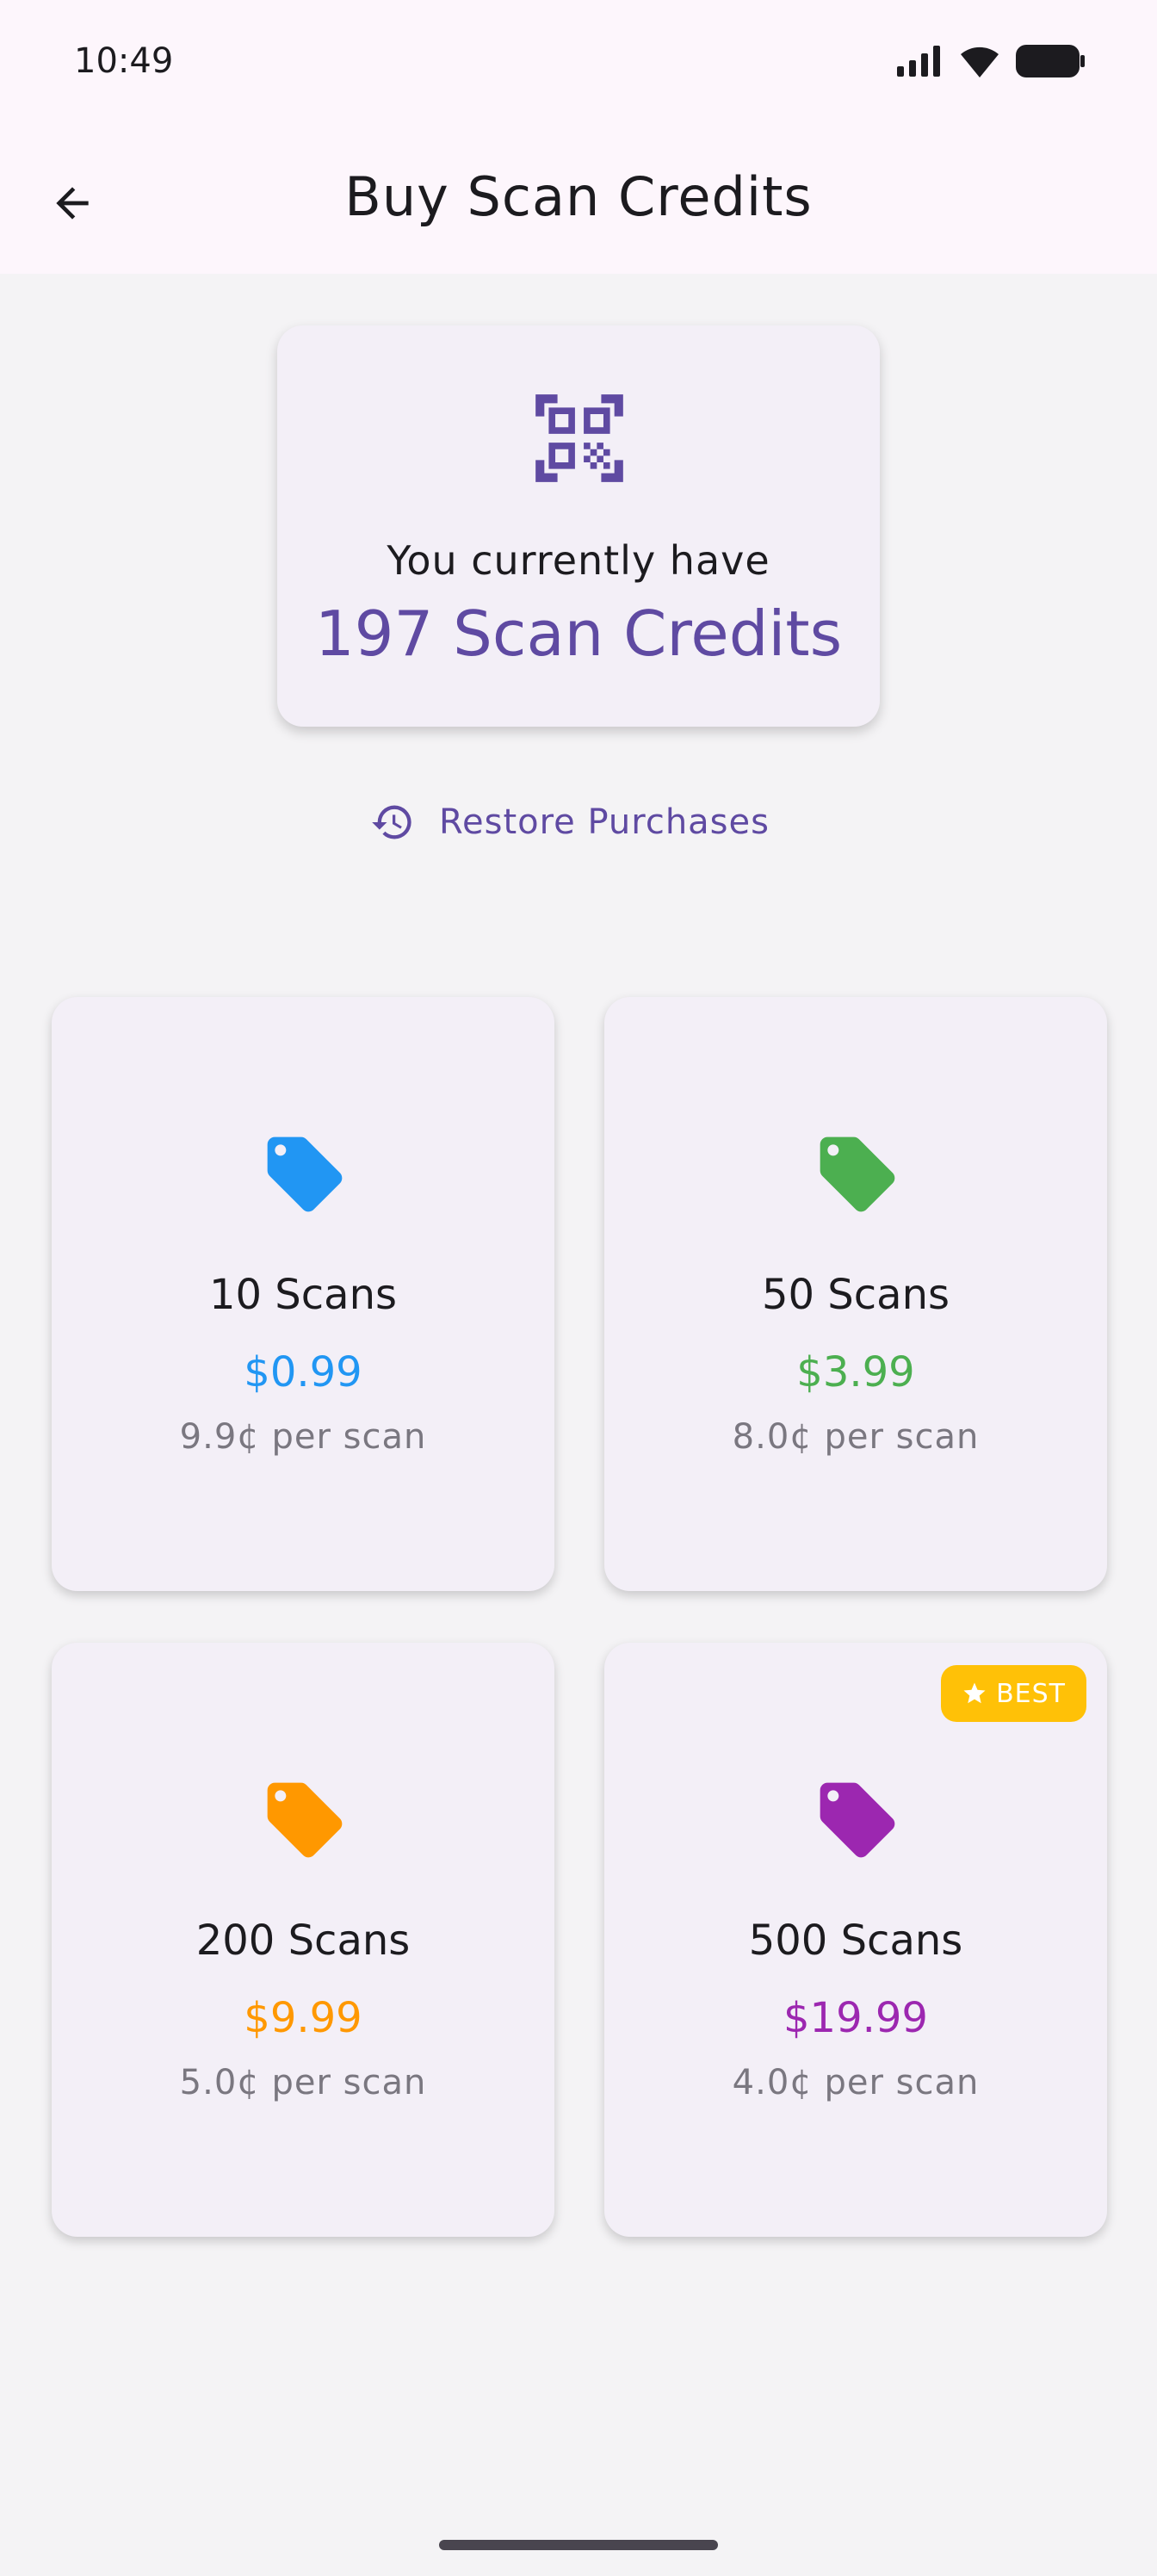 The width and height of the screenshot is (1157, 2576). I want to click on package-per-scan: 5.0¢ per scan, so click(303, 2082).